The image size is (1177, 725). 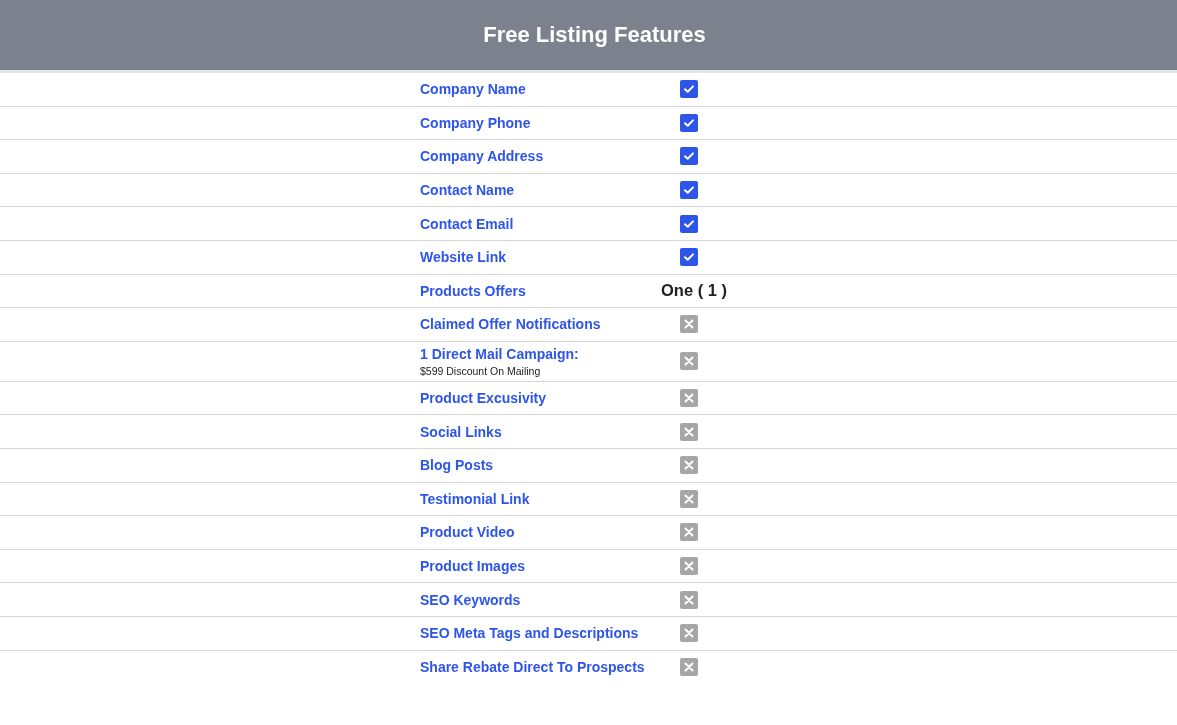 What do you see at coordinates (468, 190) in the screenshot?
I see `feature-label: Contact Name` at bounding box center [468, 190].